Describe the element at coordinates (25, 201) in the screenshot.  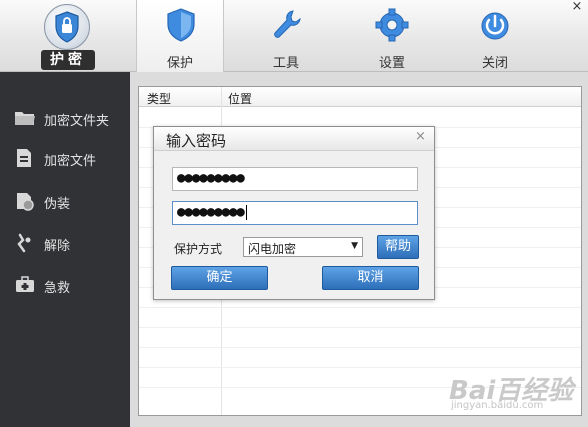
I see `disguise-icon` at that location.